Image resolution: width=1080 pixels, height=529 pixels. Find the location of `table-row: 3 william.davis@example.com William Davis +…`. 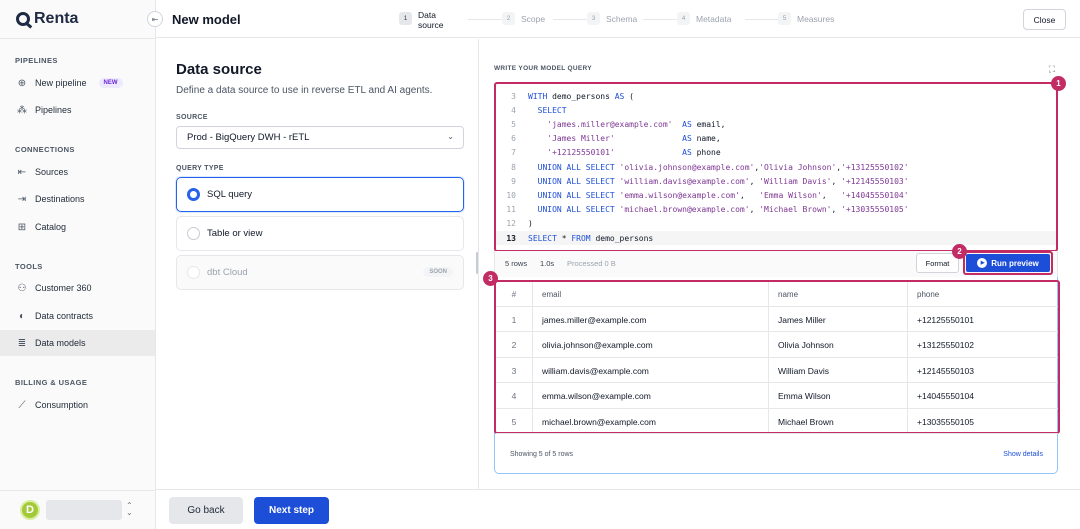

table-row: 3 william.davis@example.com William Davis +… is located at coordinates (777, 370).